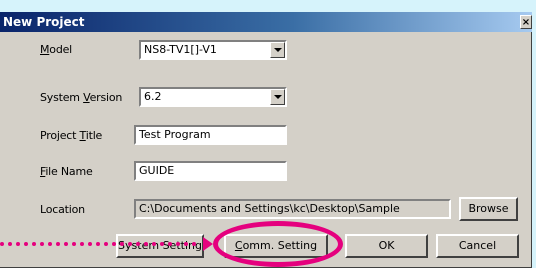 This screenshot has height=268, width=536. I want to click on ok-button: OK, so click(386, 246).